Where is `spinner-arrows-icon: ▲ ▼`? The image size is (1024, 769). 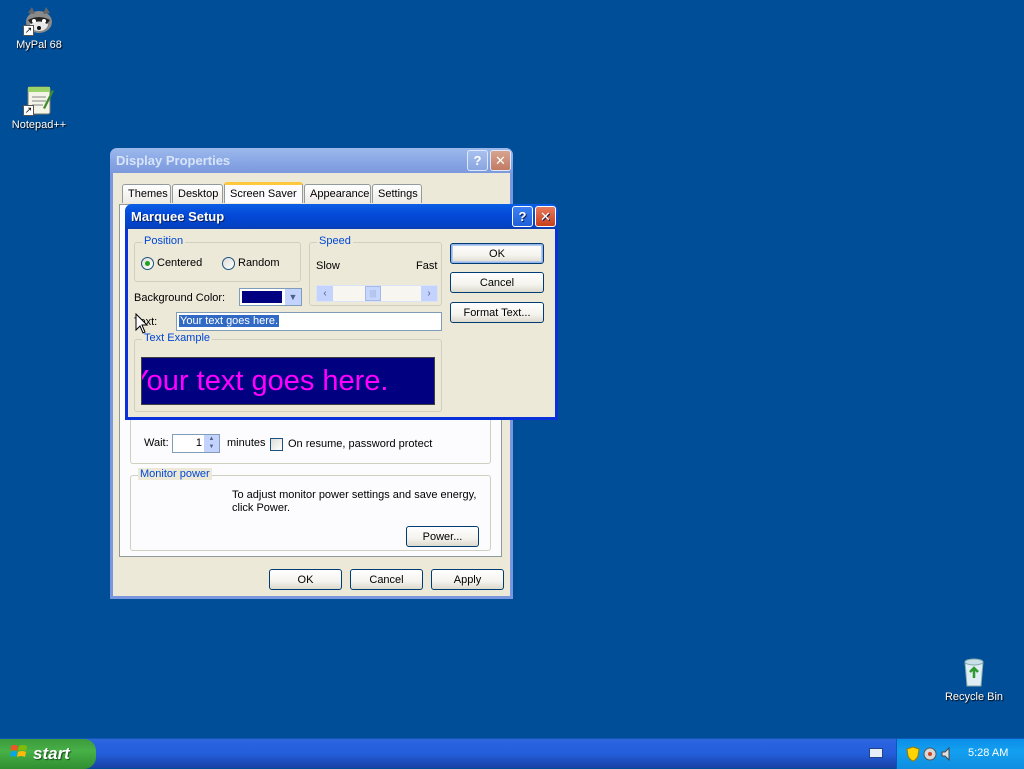
spinner-arrows-icon: ▲ ▼ is located at coordinates (211, 443).